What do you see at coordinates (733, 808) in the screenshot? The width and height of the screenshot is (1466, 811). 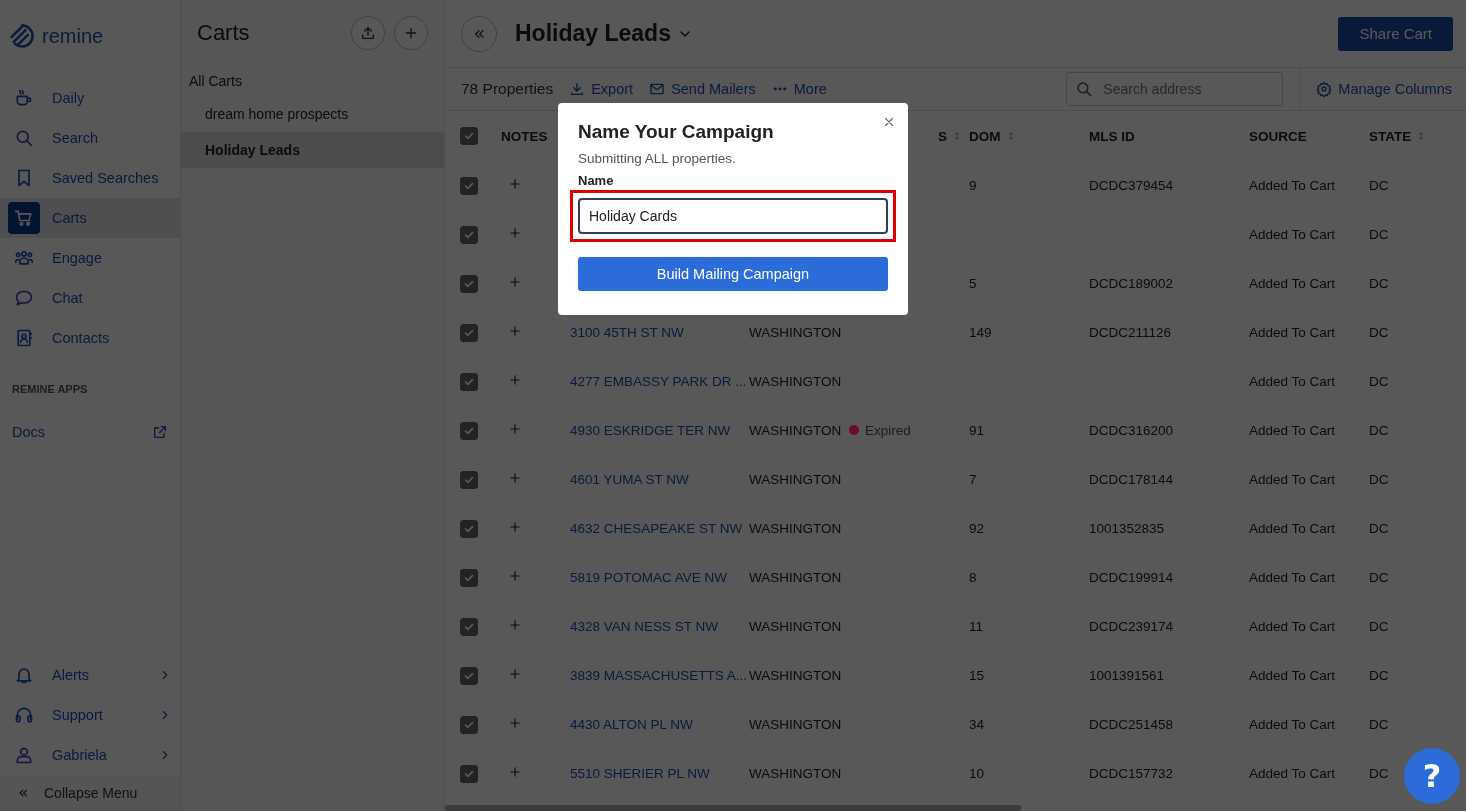 I see `scrollbar-thumb` at bounding box center [733, 808].